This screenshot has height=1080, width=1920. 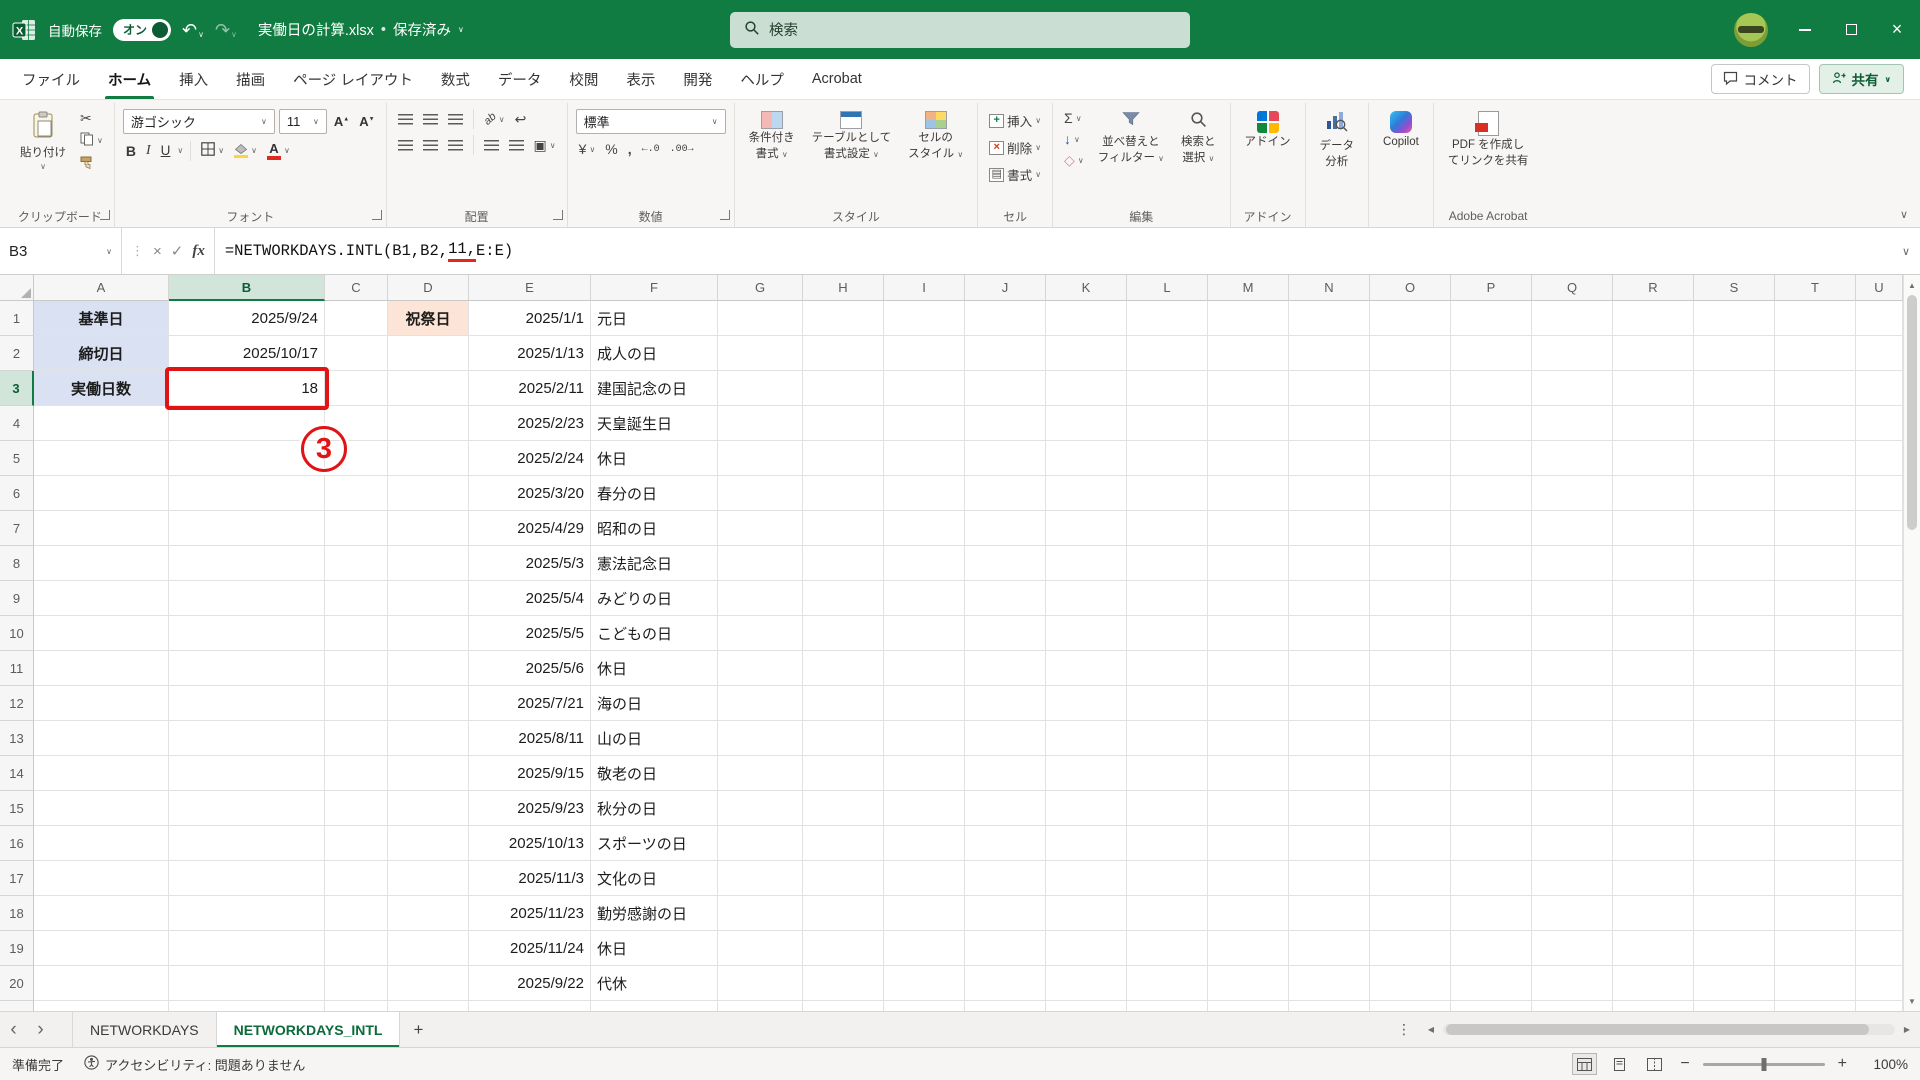 I want to click on cell-O5, so click(x=1410, y=458).